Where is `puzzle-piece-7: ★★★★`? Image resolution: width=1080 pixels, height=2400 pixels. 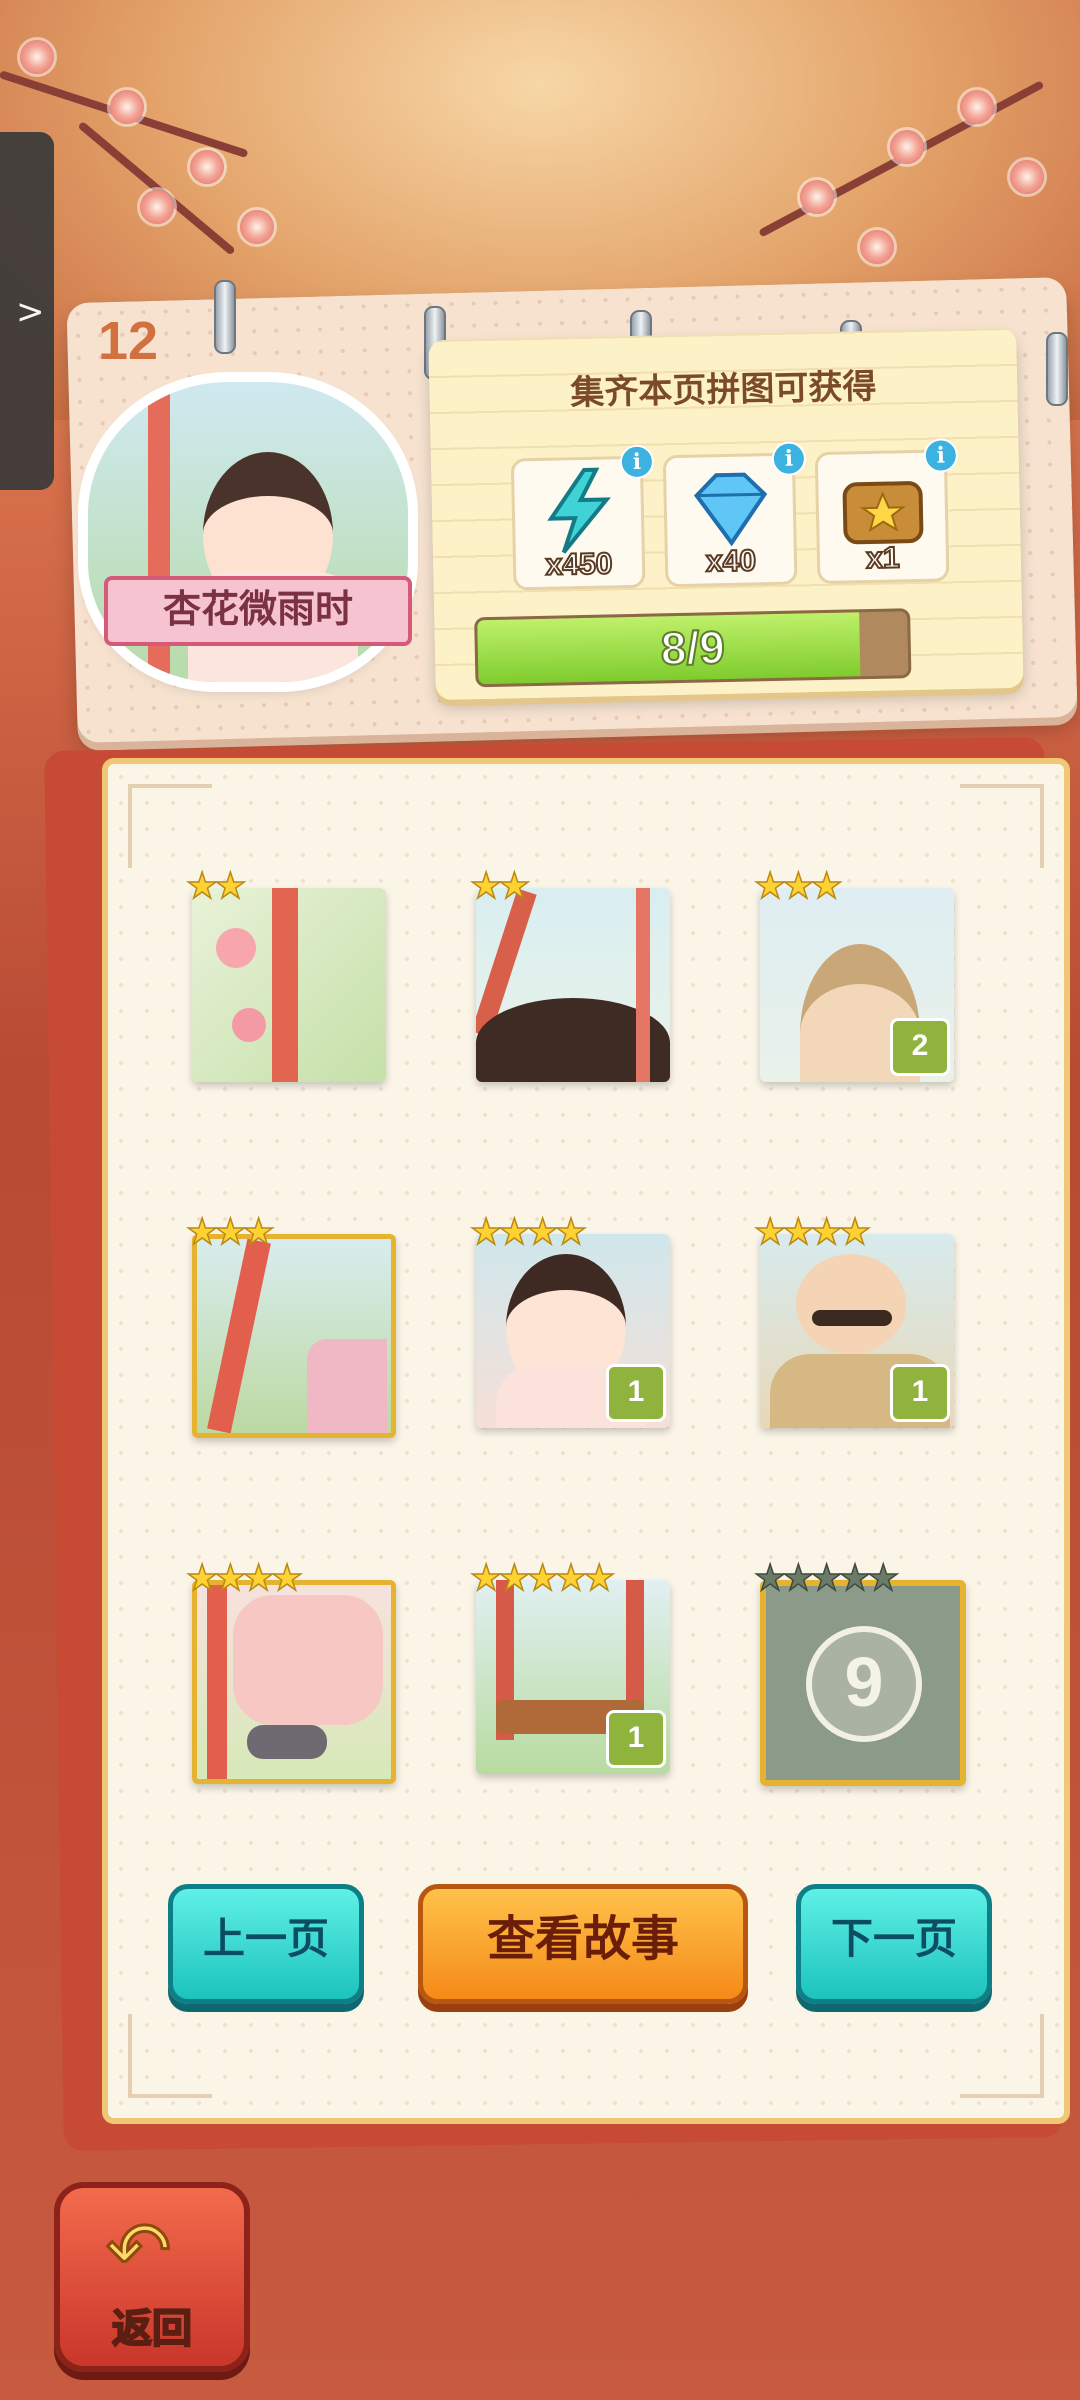 puzzle-piece-7: ★★★★ is located at coordinates (290, 1670).